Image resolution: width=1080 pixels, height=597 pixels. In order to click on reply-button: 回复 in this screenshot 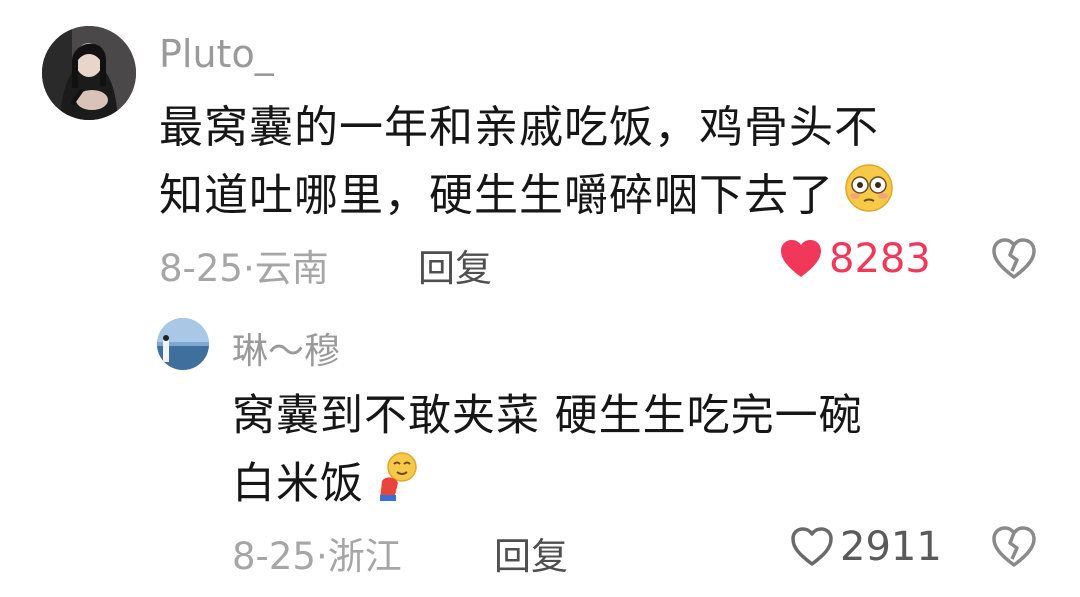, I will do `click(455, 265)`.